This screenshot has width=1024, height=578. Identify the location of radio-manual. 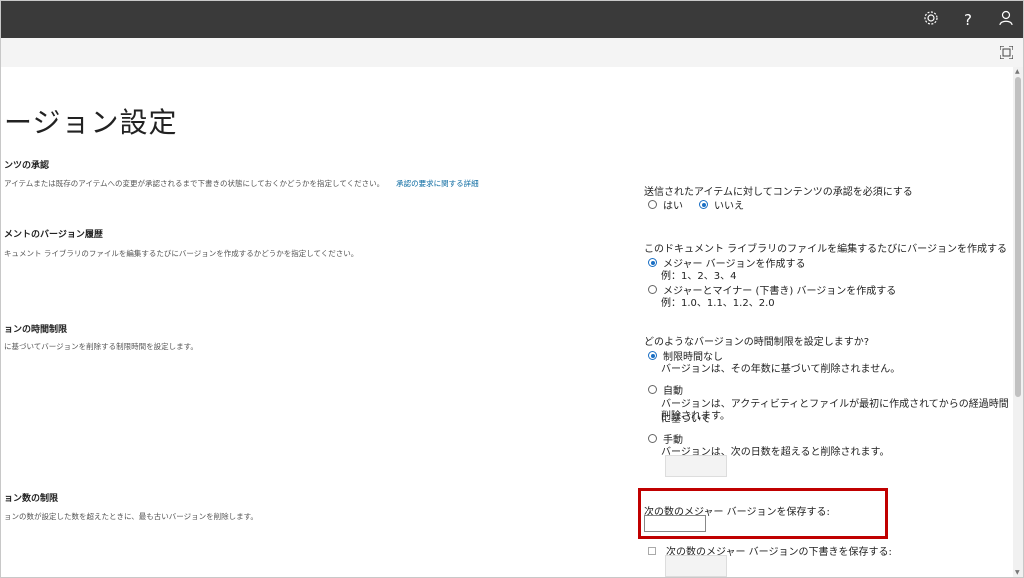
(652, 438).